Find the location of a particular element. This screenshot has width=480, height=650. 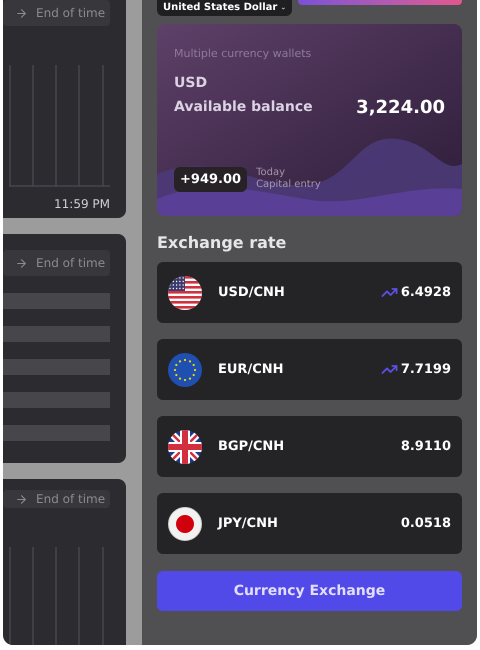

change-date: Today is located at coordinates (271, 172).